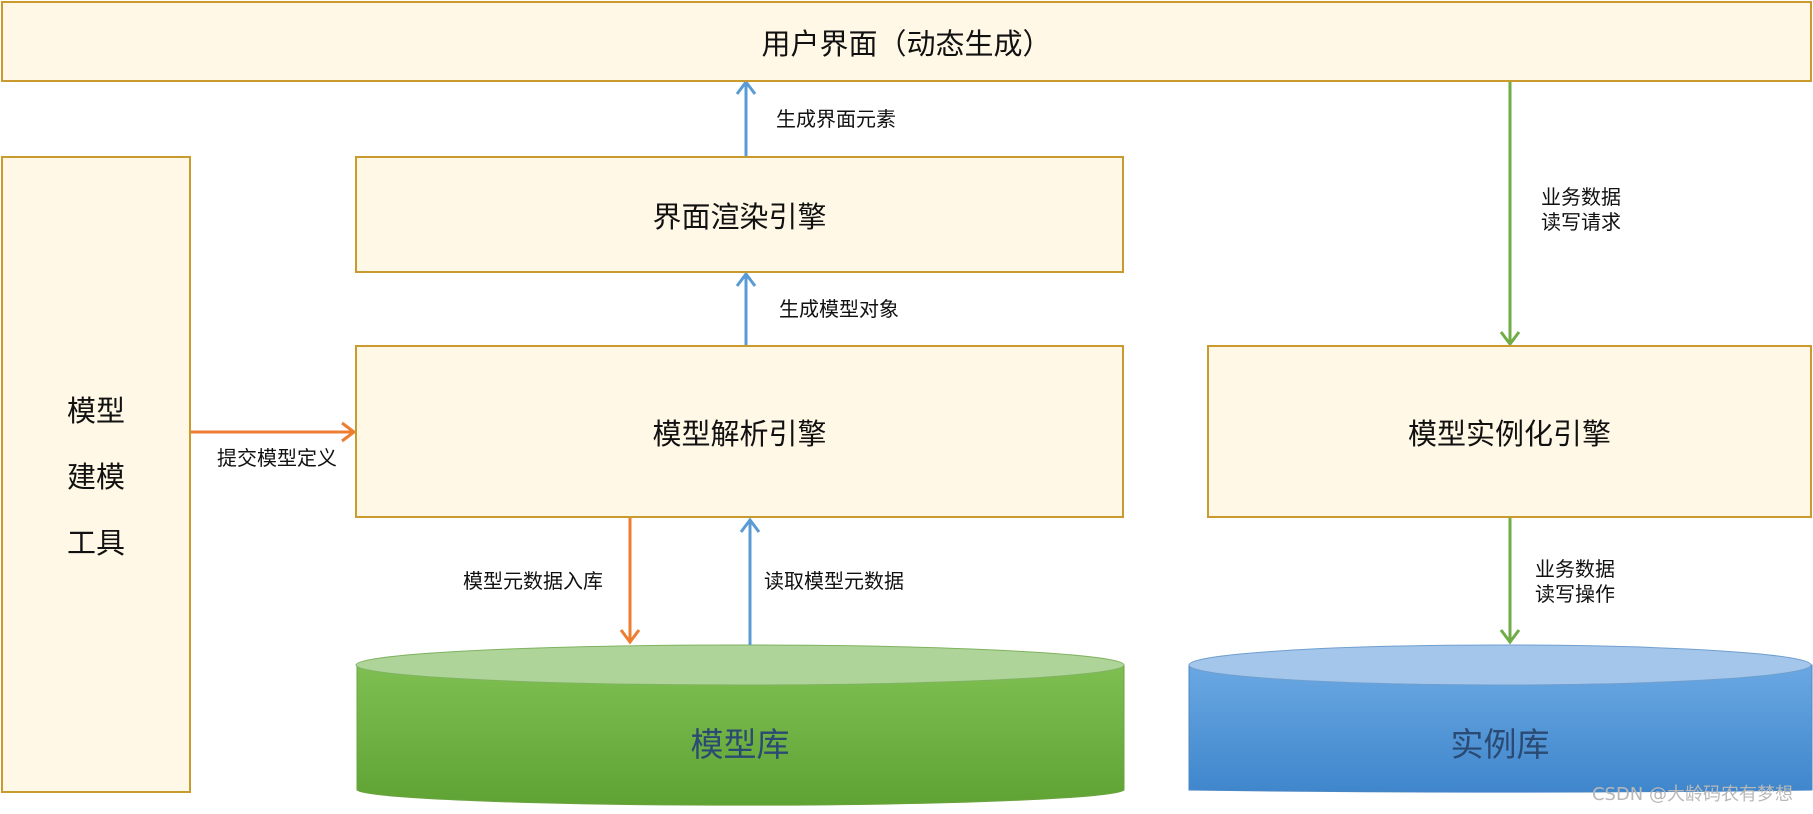  What do you see at coordinates (1575, 569) in the screenshot?
I see `label-biz-rw-operation-line1: 业务数据` at bounding box center [1575, 569].